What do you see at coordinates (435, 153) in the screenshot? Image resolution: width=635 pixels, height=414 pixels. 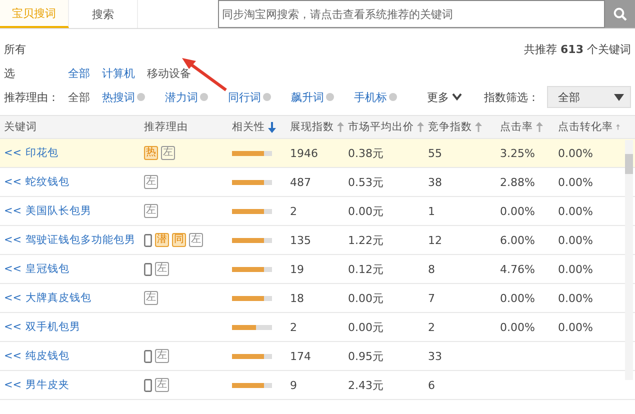 I see `table-cell-text: 55` at bounding box center [435, 153].